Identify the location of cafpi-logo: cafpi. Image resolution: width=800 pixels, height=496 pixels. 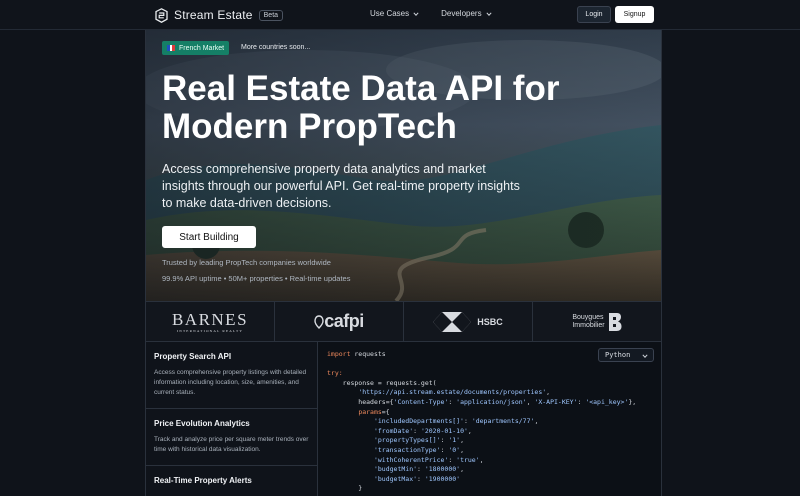
(339, 321).